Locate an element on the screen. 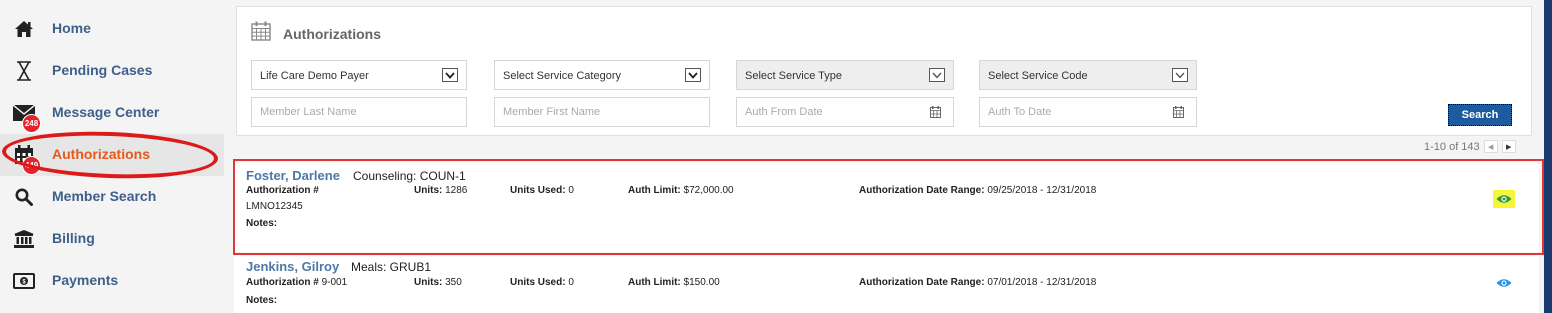  sidebar-item-label: Home is located at coordinates (71, 28).